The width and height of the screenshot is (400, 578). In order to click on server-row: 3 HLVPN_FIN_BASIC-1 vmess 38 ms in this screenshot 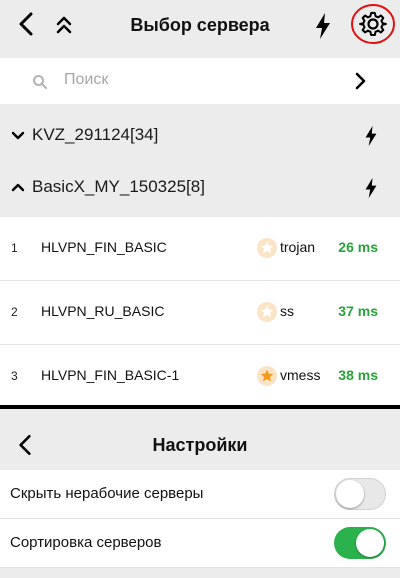, I will do `click(200, 375)`.